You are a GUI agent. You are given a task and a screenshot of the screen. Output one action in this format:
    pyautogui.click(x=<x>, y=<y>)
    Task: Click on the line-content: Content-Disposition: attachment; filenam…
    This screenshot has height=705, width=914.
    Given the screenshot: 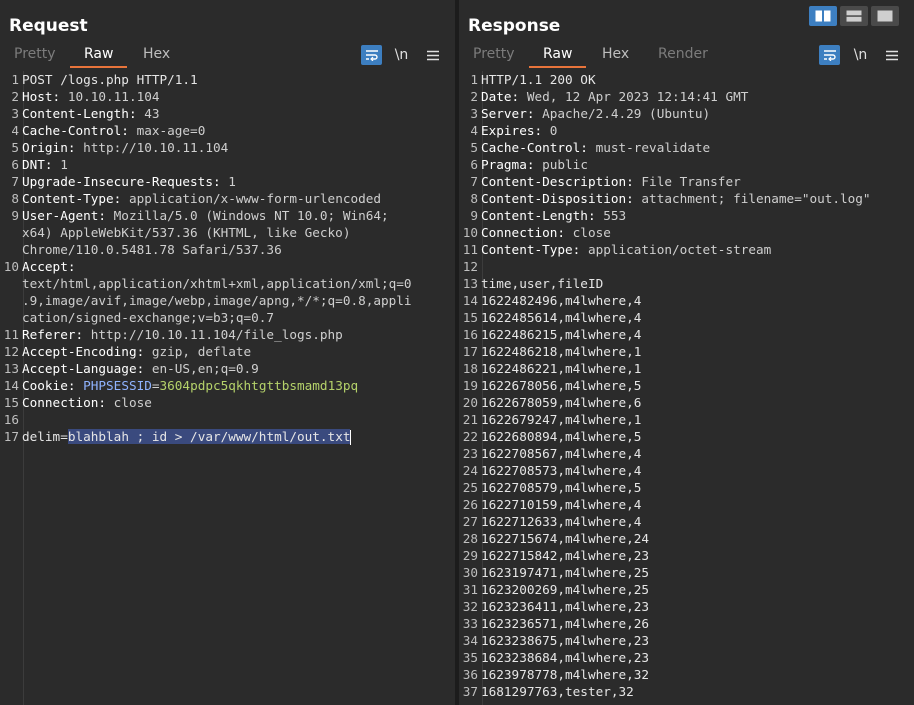 What is the action you would take?
    pyautogui.click(x=676, y=198)
    